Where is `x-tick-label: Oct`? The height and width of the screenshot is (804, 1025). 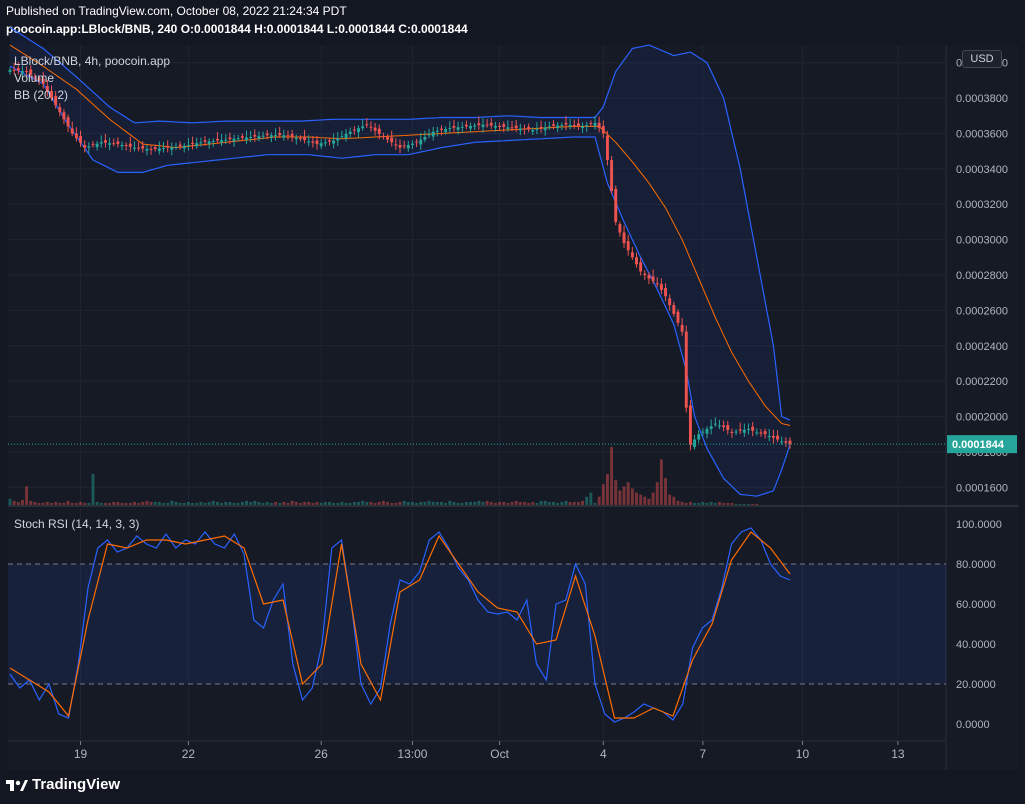
x-tick-label: Oct is located at coordinates (499, 754).